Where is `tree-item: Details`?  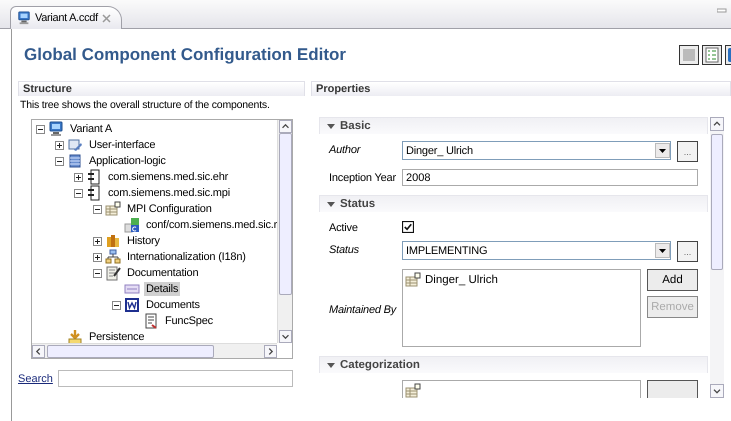
tree-item: Details is located at coordinates (162, 289).